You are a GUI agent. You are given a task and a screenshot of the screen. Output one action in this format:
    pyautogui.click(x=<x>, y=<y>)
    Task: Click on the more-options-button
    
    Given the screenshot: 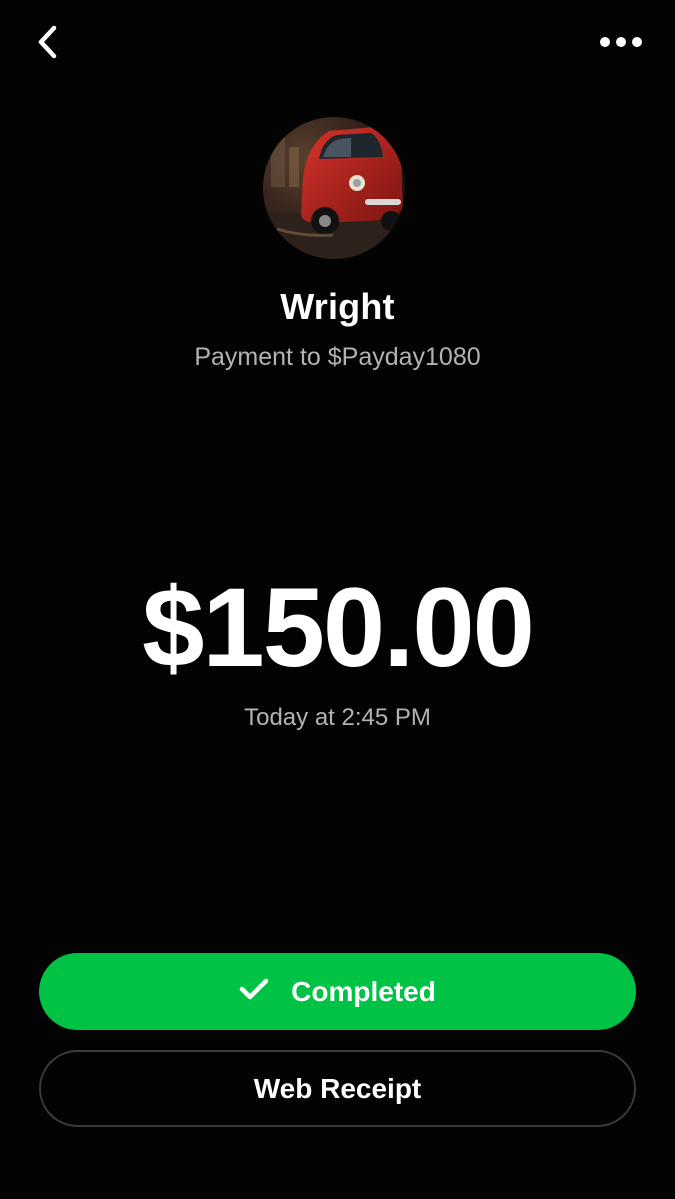 What is the action you would take?
    pyautogui.click(x=621, y=44)
    